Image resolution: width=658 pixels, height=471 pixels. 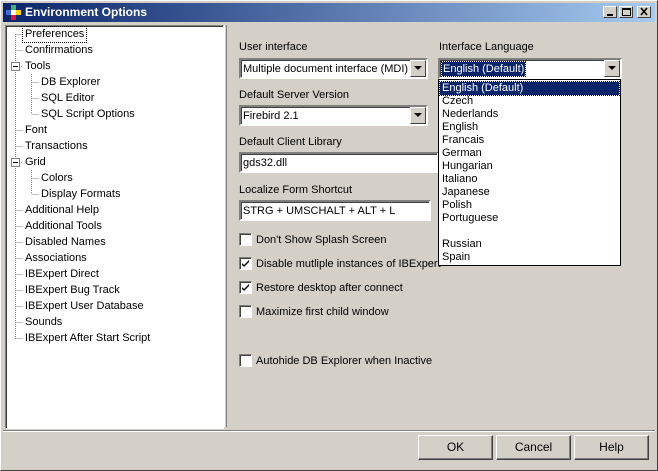 I want to click on language-option: Portuguese, so click(x=529, y=218).